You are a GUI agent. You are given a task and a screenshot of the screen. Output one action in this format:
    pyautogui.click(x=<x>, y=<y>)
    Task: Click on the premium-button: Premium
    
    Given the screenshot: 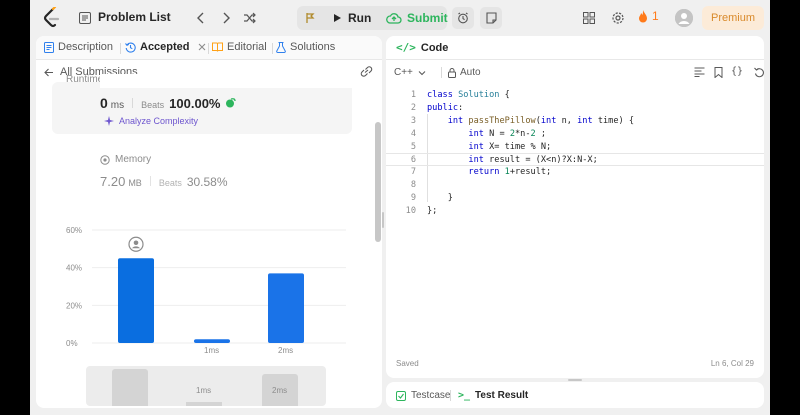 What is the action you would take?
    pyautogui.click(x=733, y=18)
    